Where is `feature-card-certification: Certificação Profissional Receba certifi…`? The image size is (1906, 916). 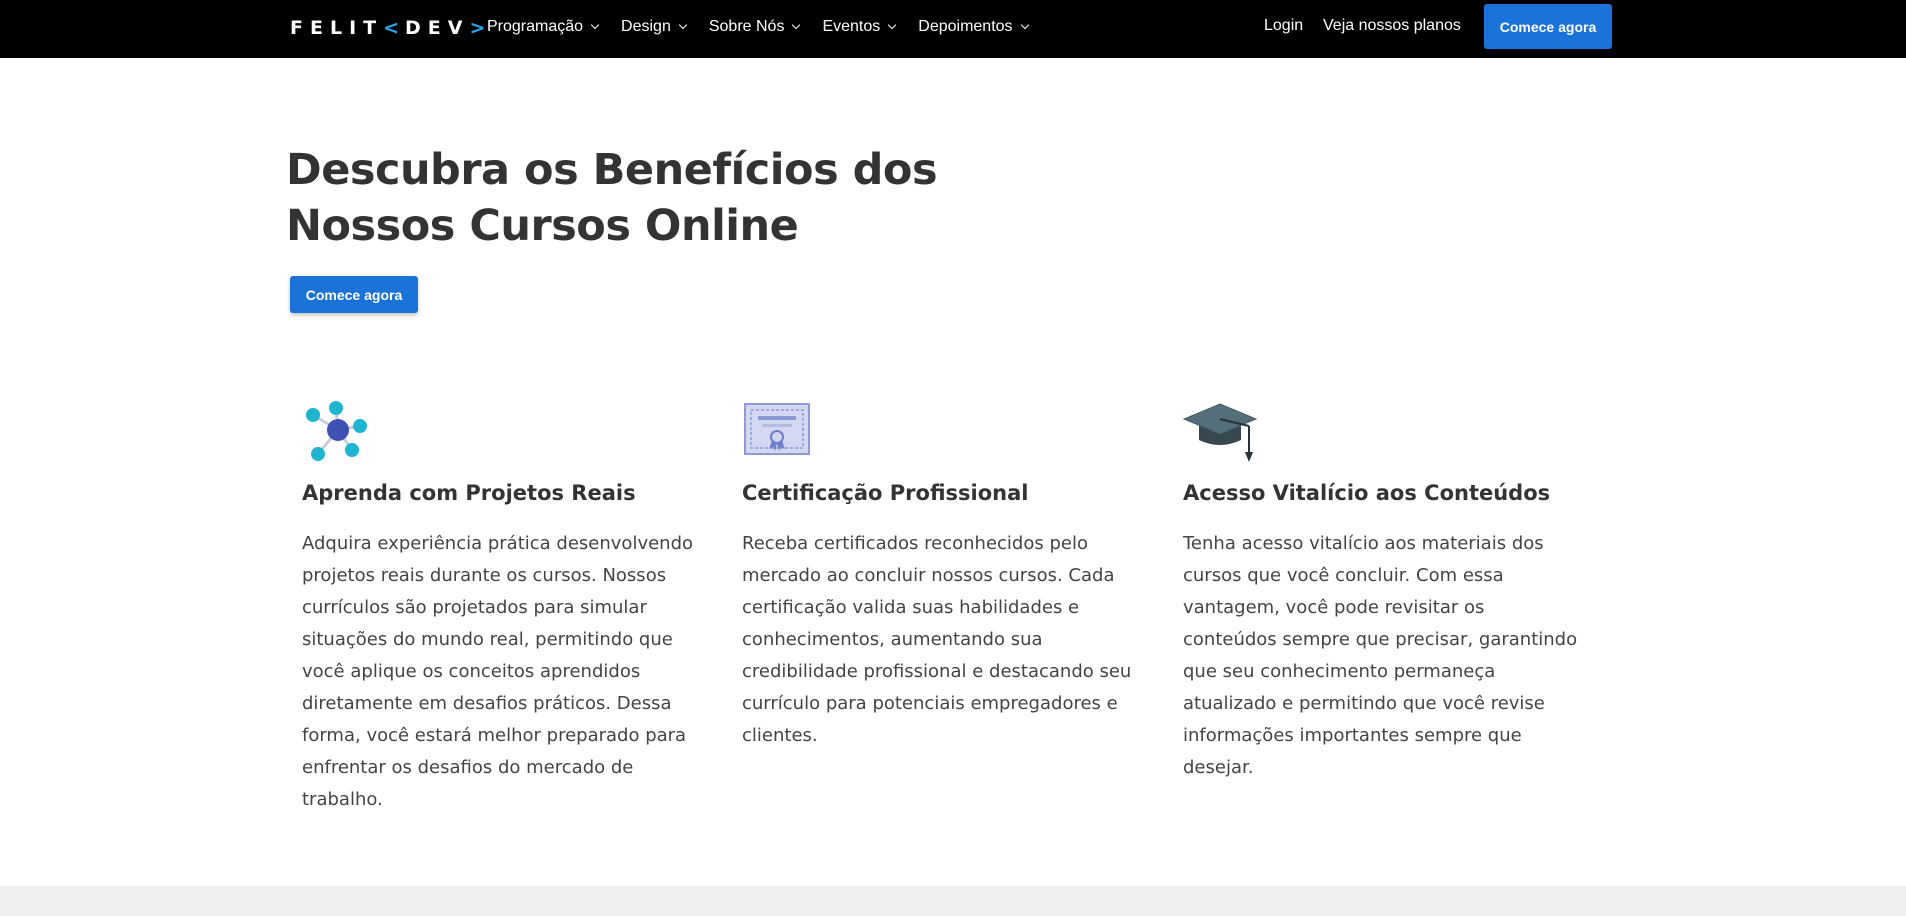
feature-card-certification: Certificação Profissional Receba certifi… is located at coordinates (942, 575).